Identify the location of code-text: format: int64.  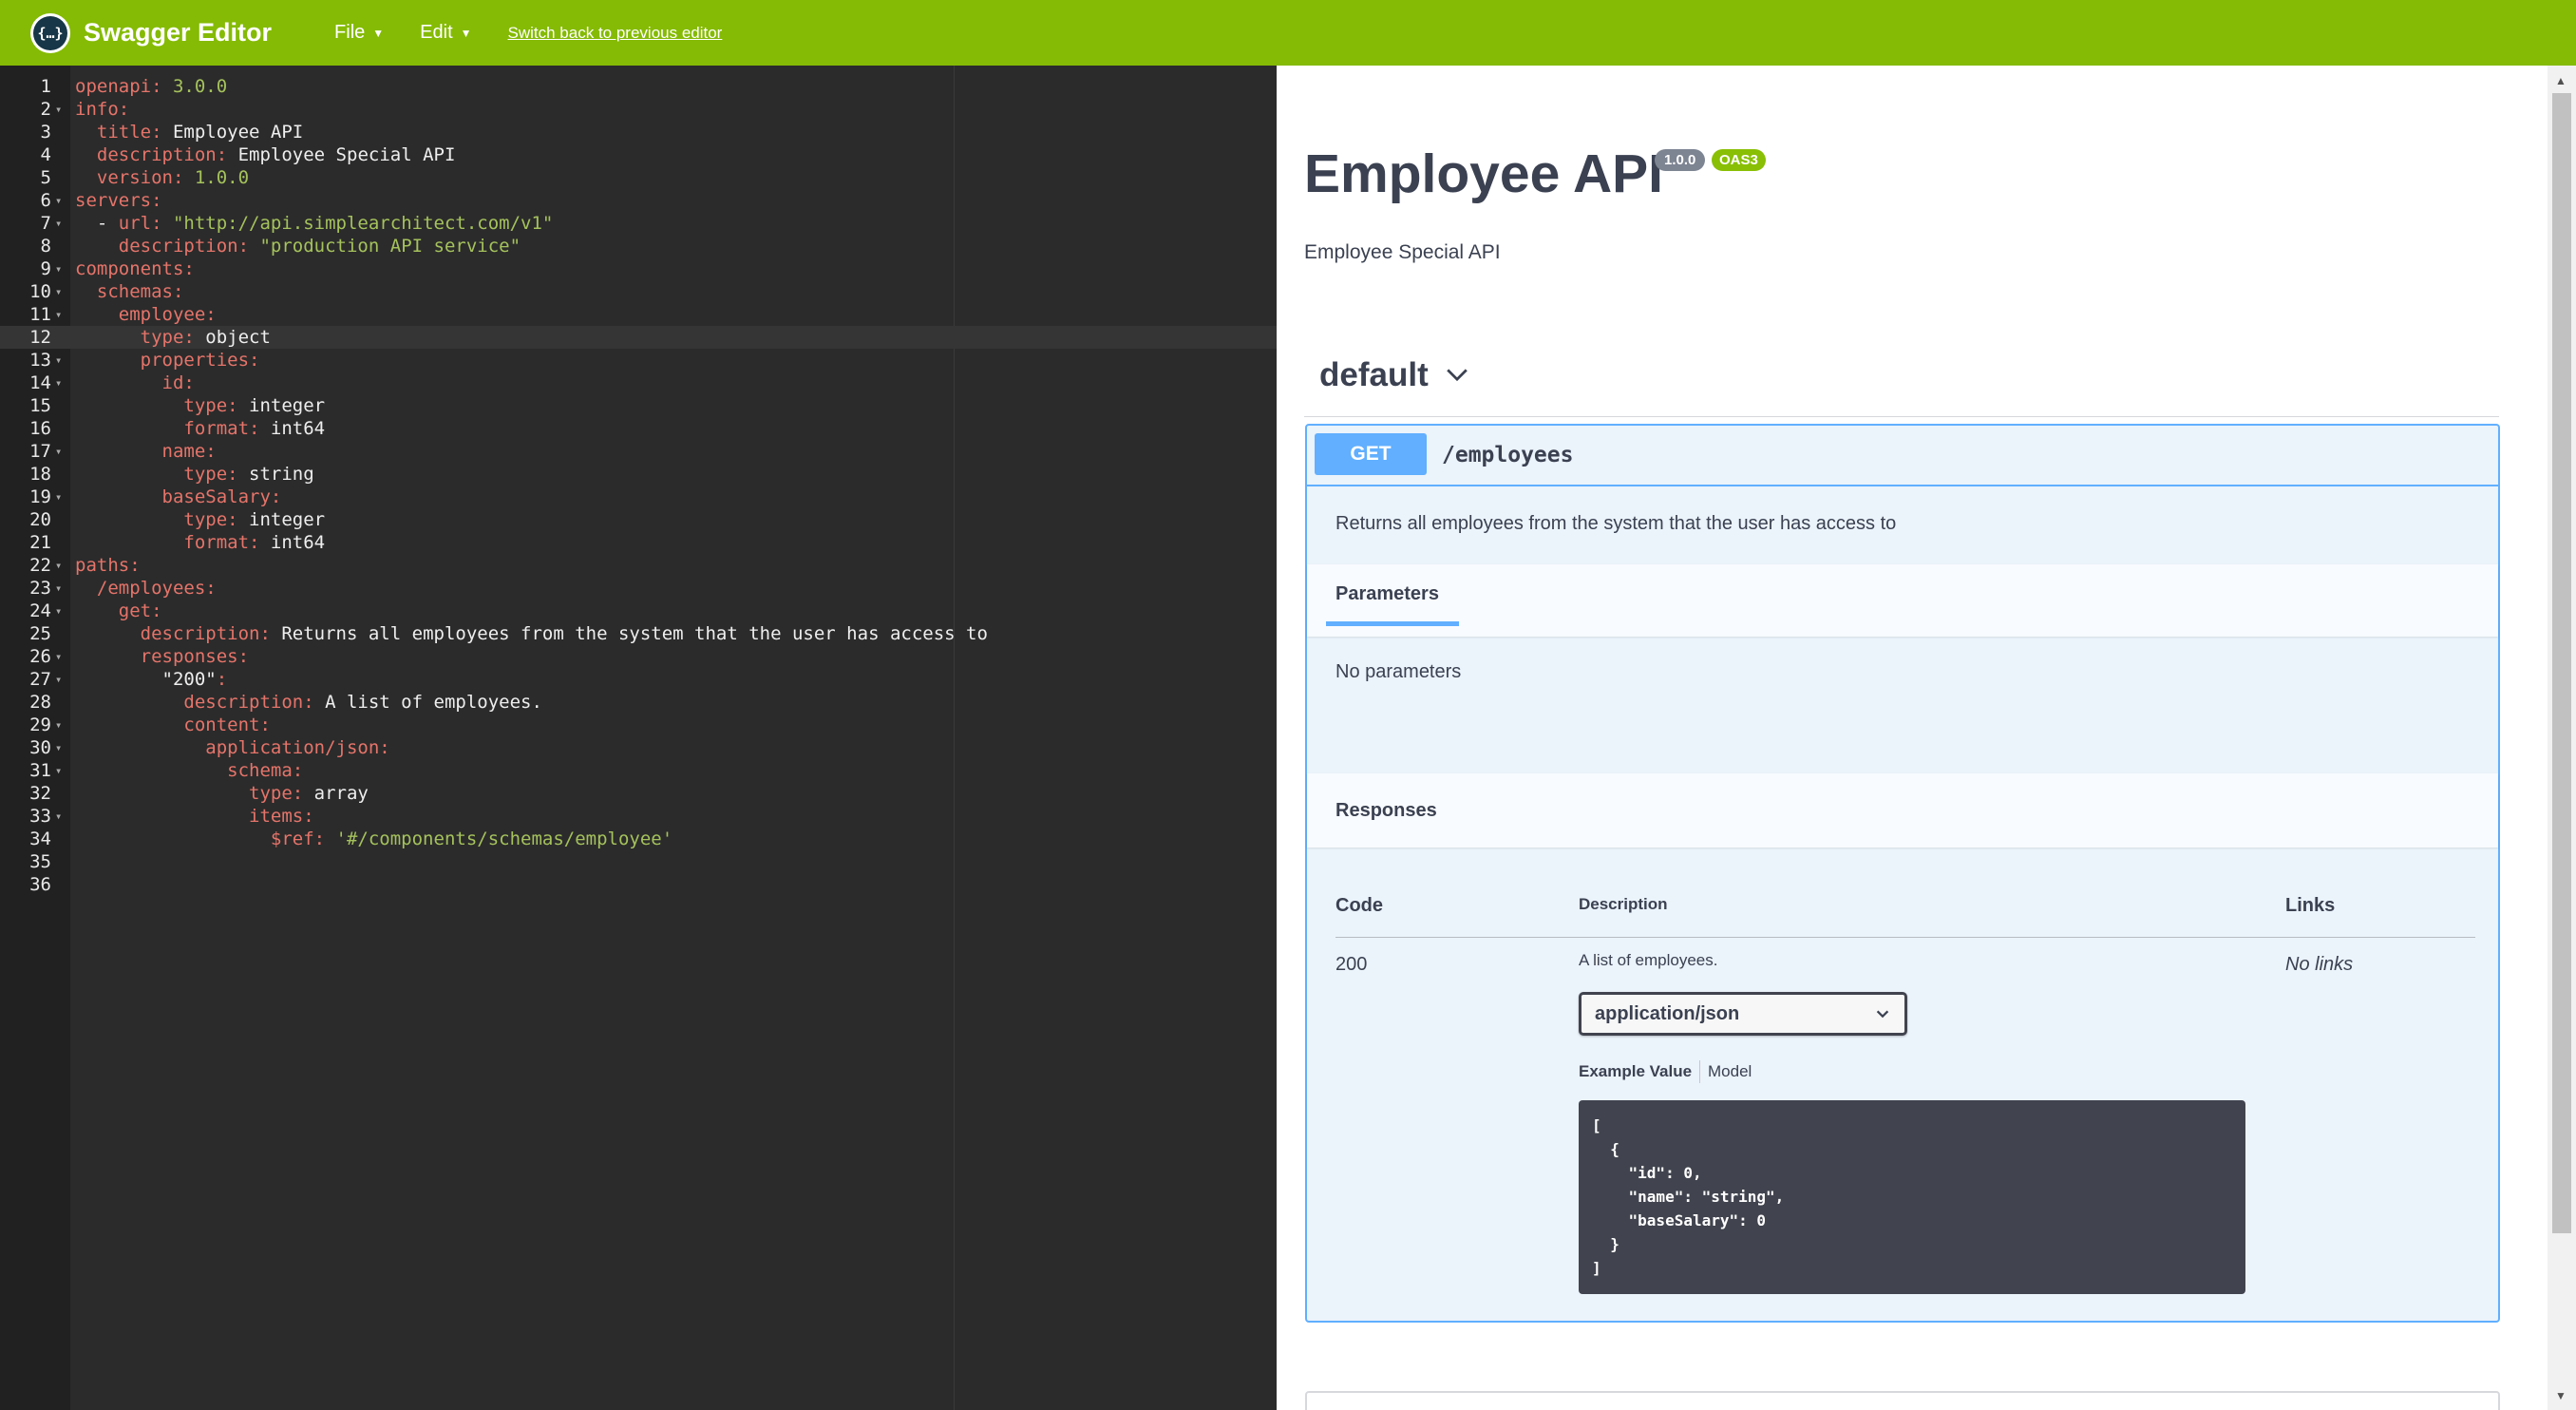
(254, 542).